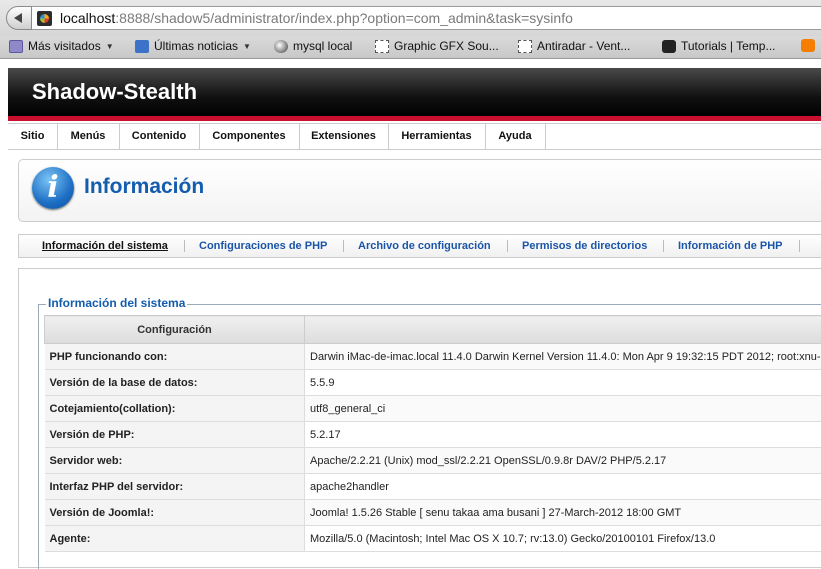  Describe the element at coordinates (669, 46) in the screenshot. I see `puzzle-icon` at that location.